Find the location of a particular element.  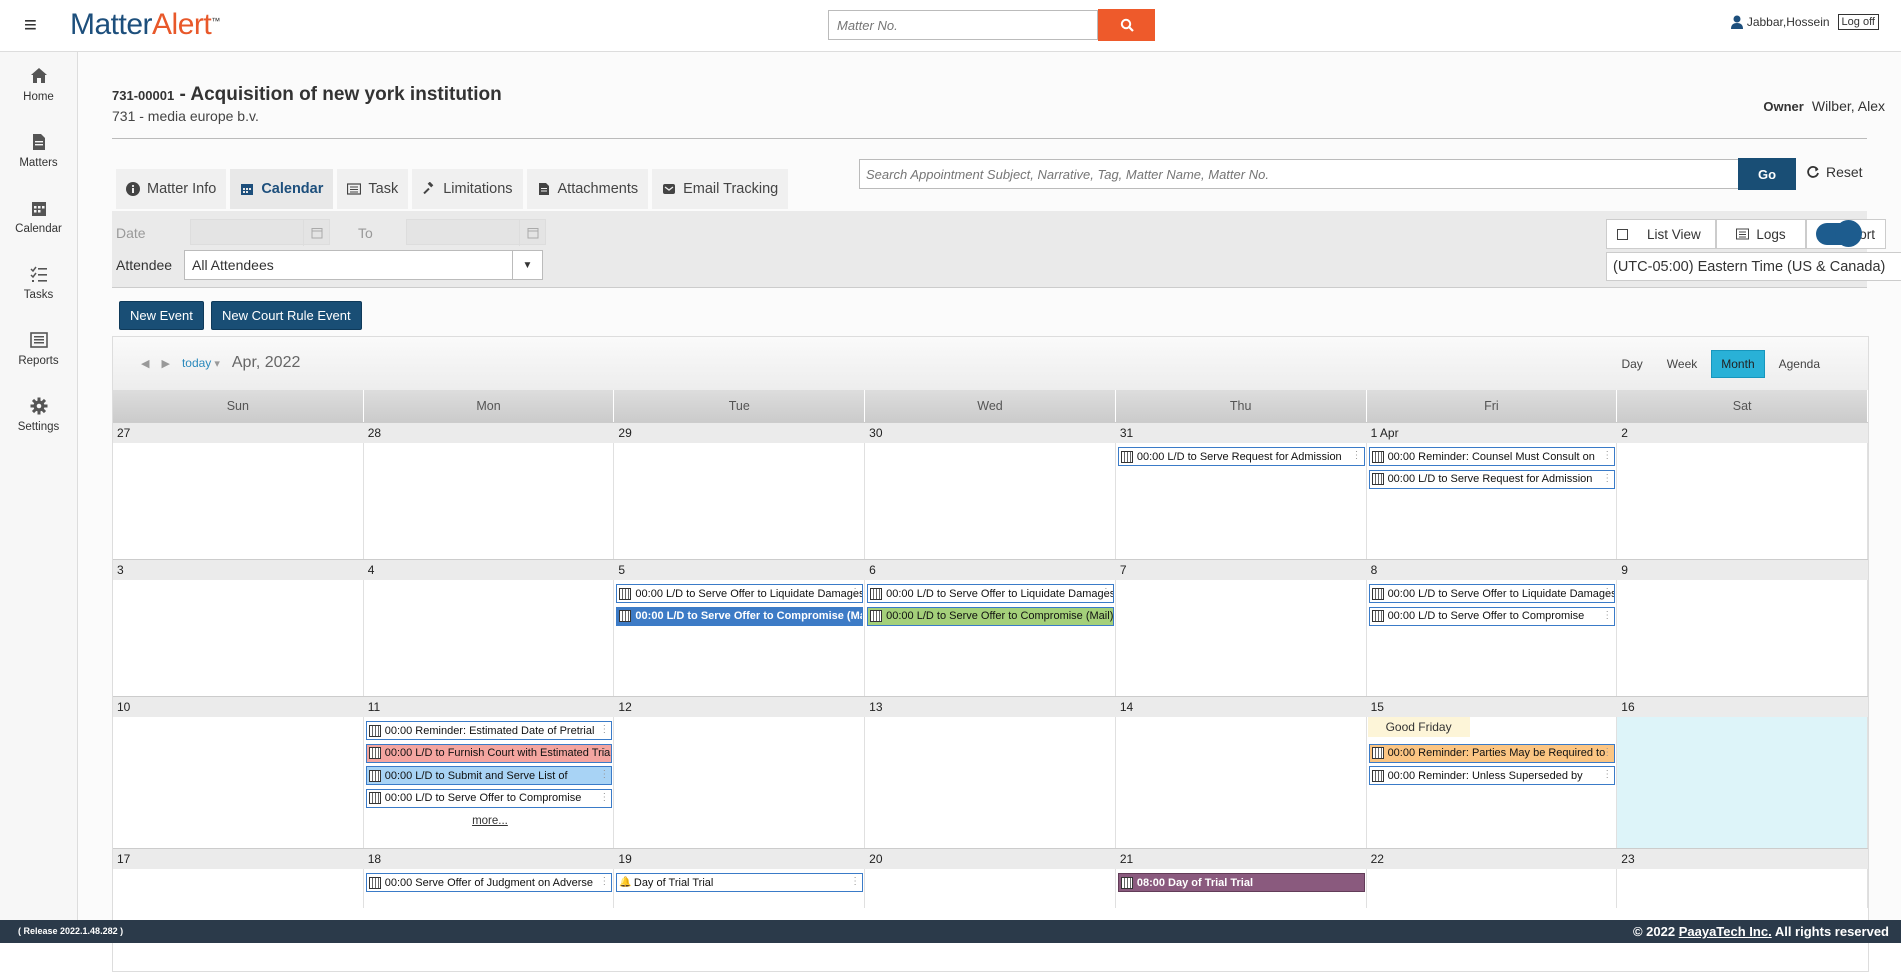

date-to-field is located at coordinates (476, 232).